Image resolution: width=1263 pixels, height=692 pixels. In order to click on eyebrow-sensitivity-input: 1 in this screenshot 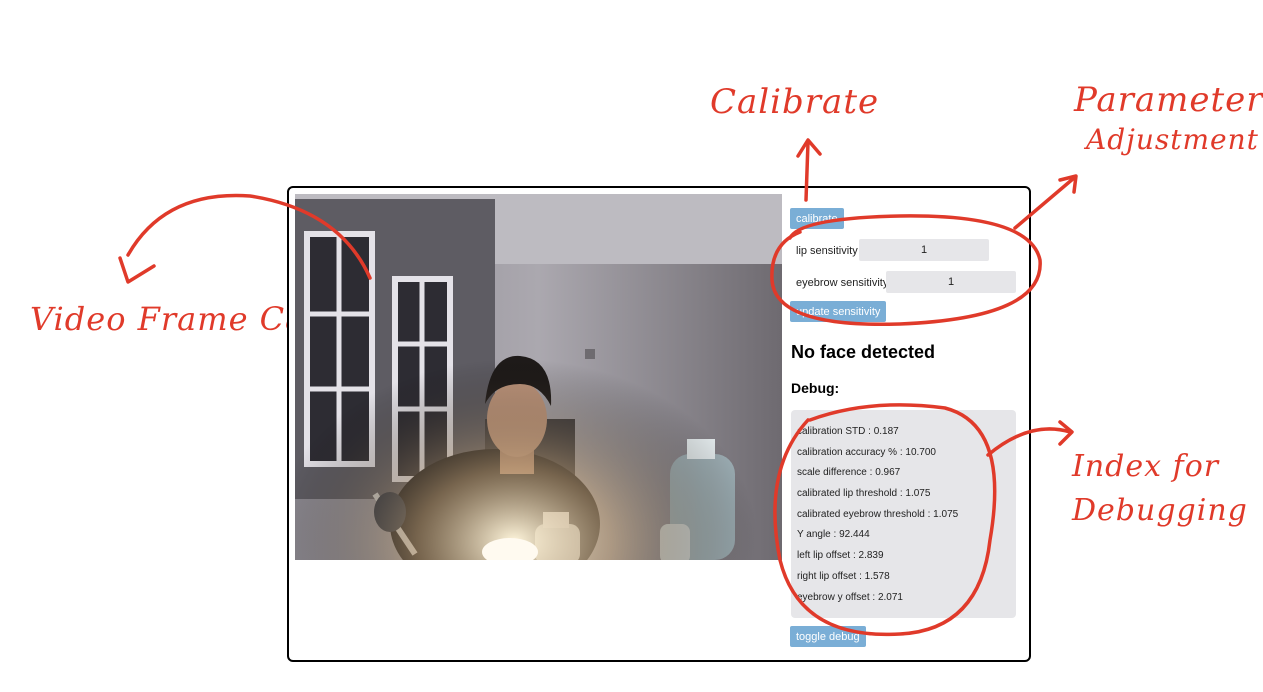, I will do `click(951, 282)`.